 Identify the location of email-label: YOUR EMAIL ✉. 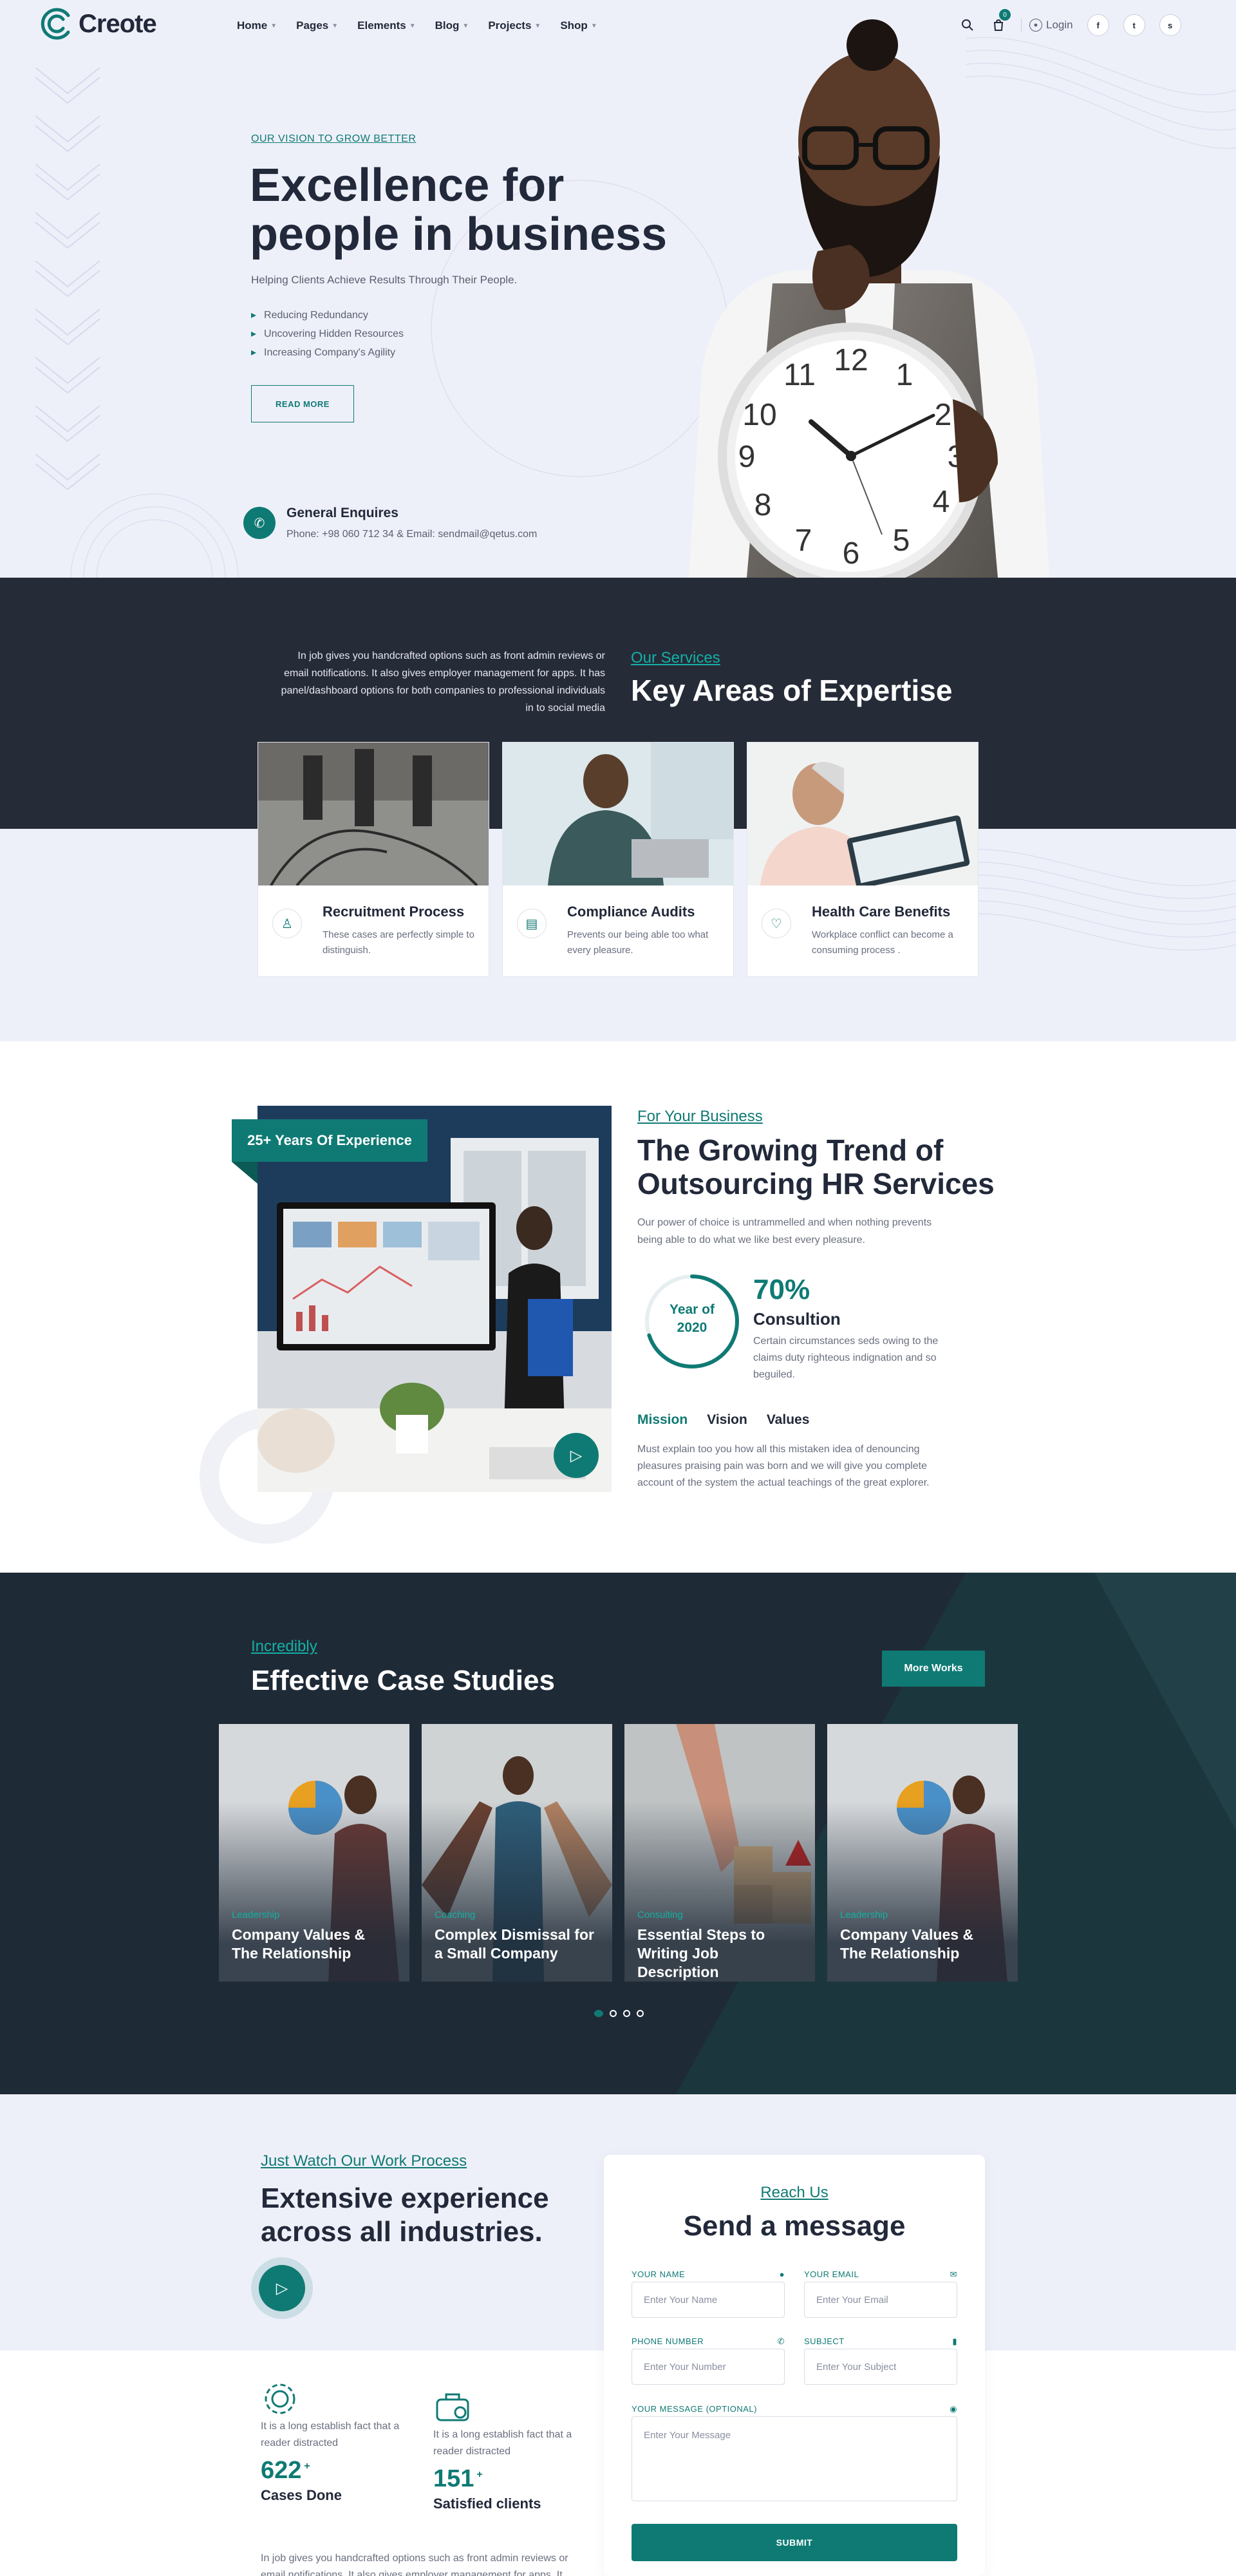
(880, 2274).